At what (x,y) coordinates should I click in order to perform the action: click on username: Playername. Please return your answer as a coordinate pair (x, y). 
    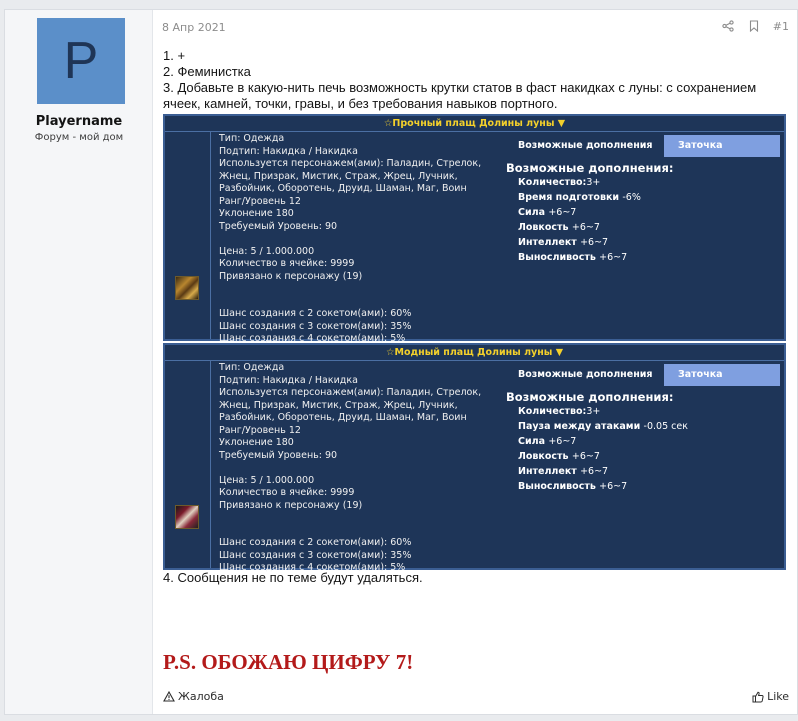
    Looking at the image, I should click on (79, 121).